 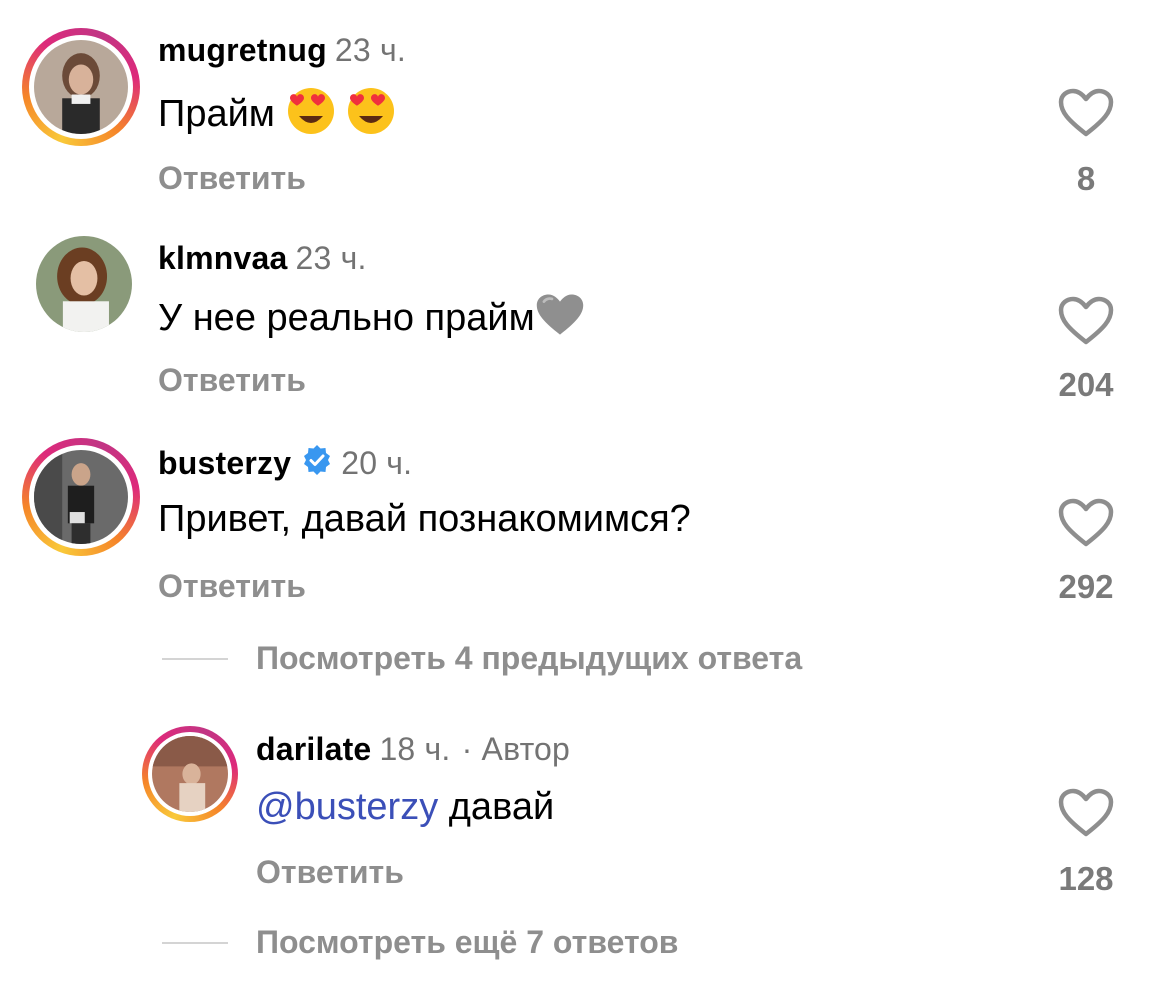 I want to click on like-count: 128, so click(x=1086, y=878).